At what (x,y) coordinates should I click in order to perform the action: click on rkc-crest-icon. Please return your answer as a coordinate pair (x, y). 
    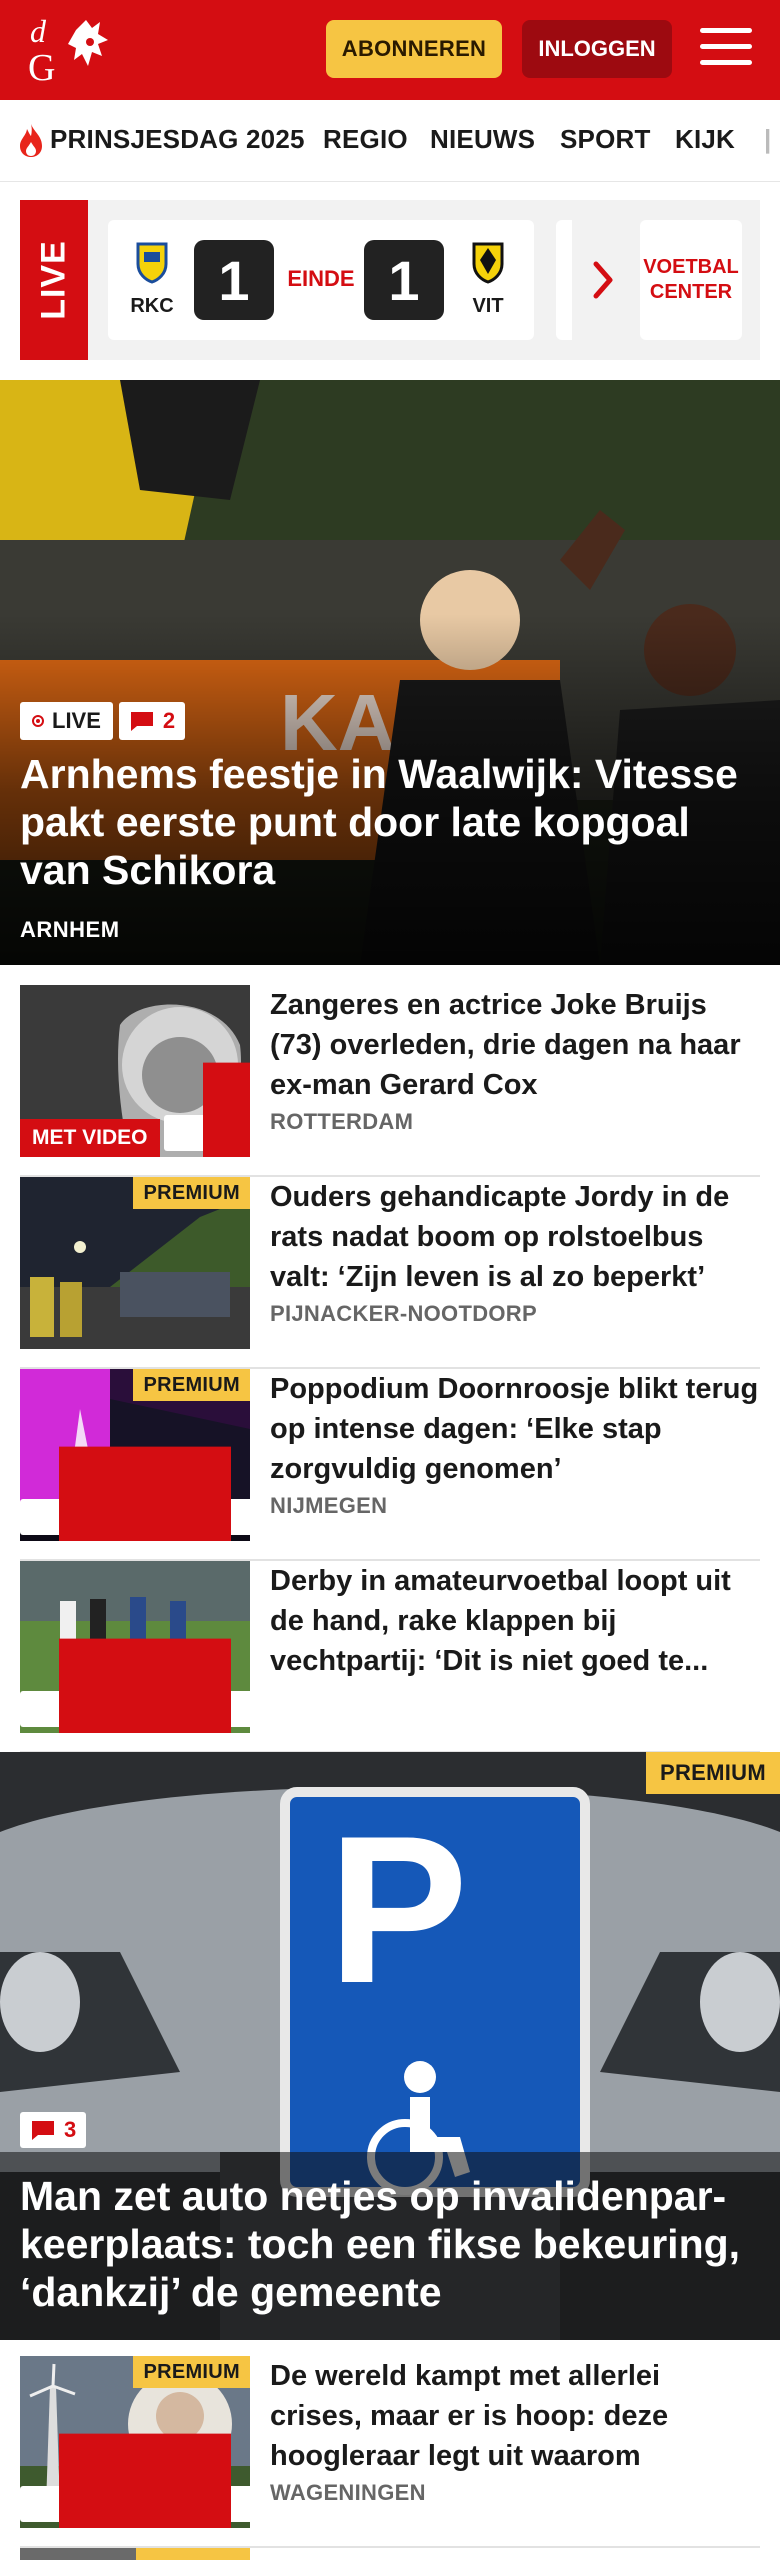
    Looking at the image, I should click on (152, 263).